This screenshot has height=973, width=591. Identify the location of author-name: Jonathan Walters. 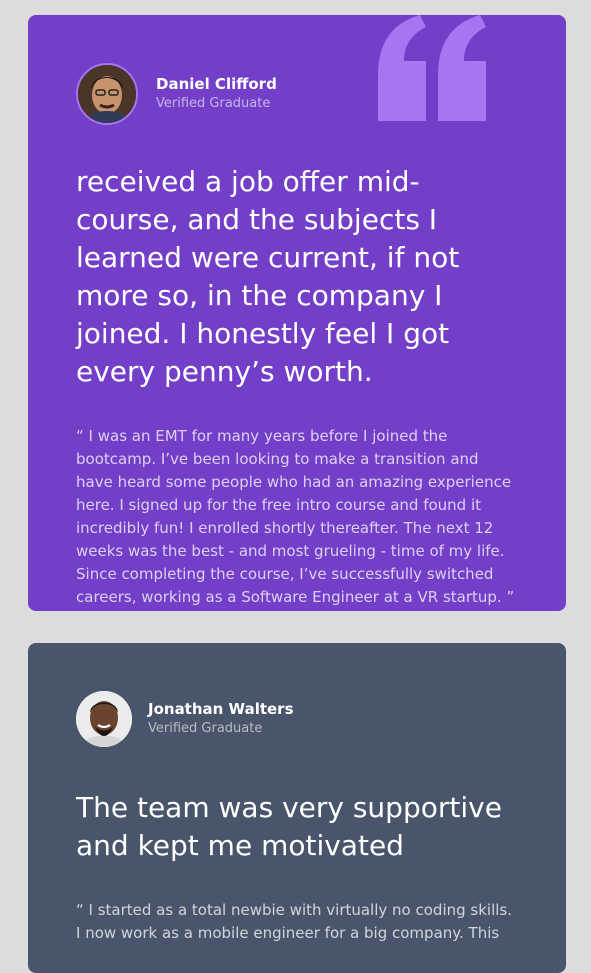
(221, 709).